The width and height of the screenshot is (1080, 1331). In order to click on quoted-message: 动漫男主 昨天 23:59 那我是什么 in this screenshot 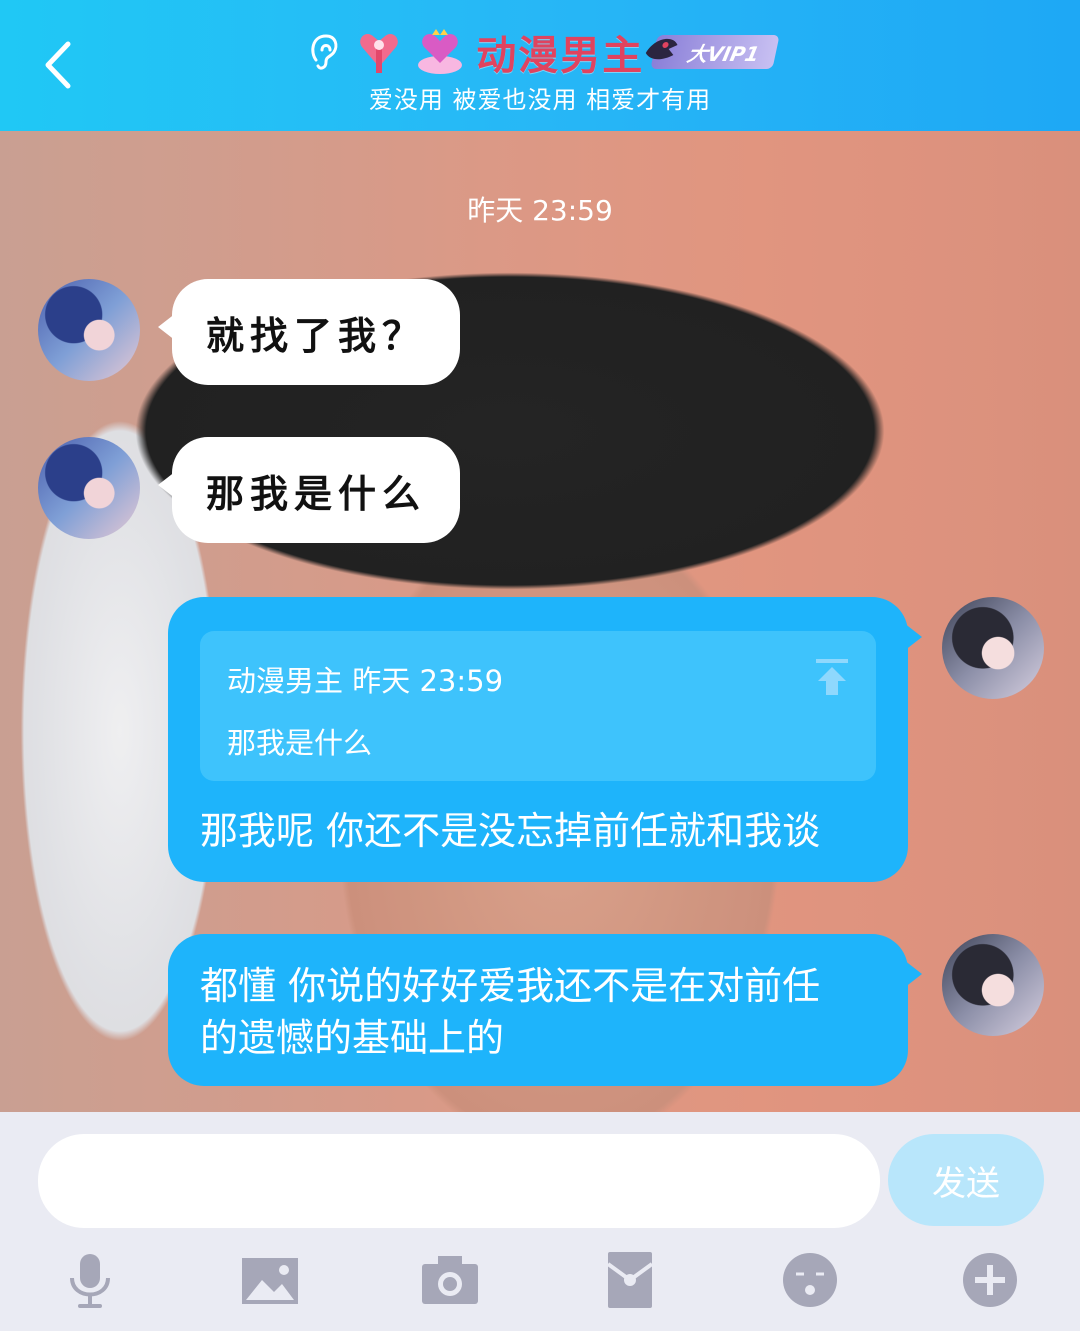, I will do `click(538, 706)`.